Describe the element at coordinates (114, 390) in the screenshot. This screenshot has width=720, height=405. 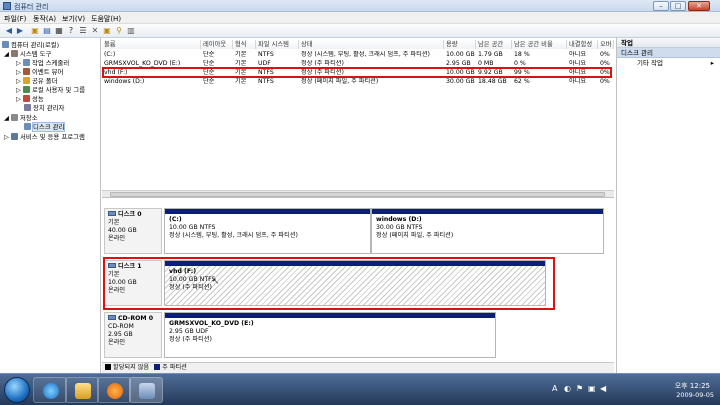
I see `taskbar-media-player` at that location.